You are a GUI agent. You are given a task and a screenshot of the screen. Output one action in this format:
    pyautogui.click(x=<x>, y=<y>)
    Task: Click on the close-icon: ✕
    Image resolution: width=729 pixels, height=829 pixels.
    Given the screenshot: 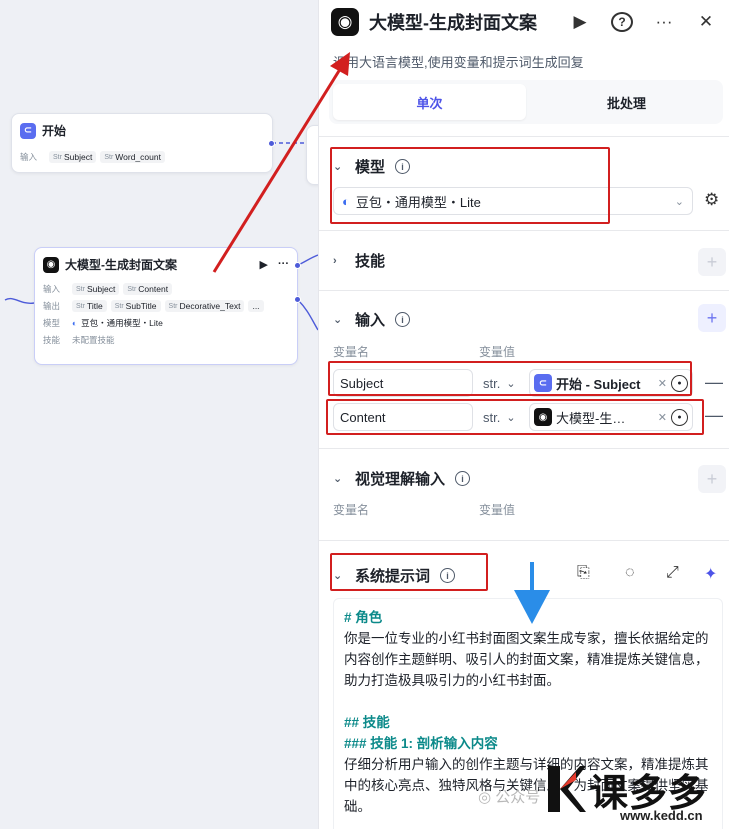 What is the action you would take?
    pyautogui.click(x=706, y=22)
    